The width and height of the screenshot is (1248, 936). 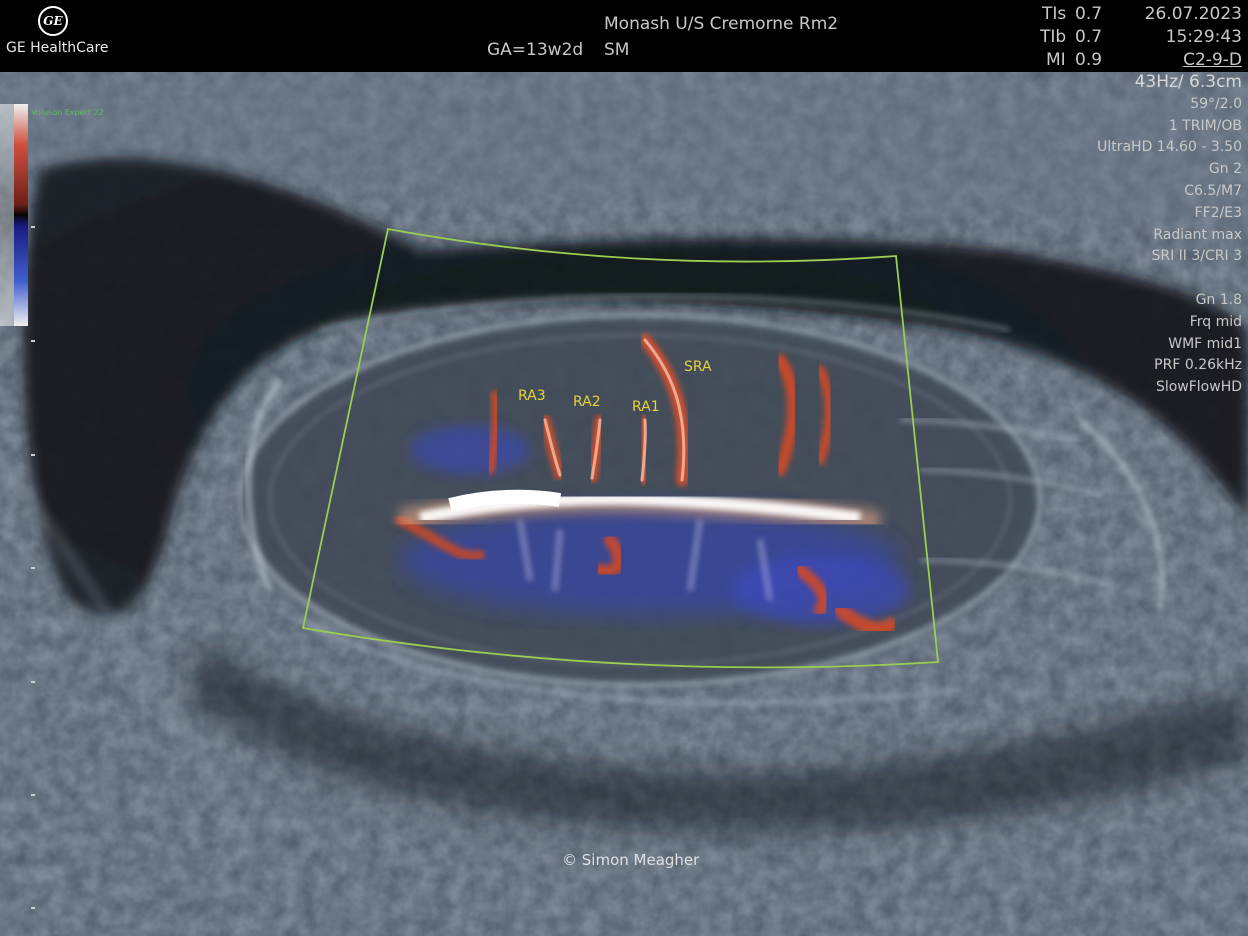 What do you see at coordinates (1218, 212) in the screenshot?
I see `param-ff-e: FF2/E3` at bounding box center [1218, 212].